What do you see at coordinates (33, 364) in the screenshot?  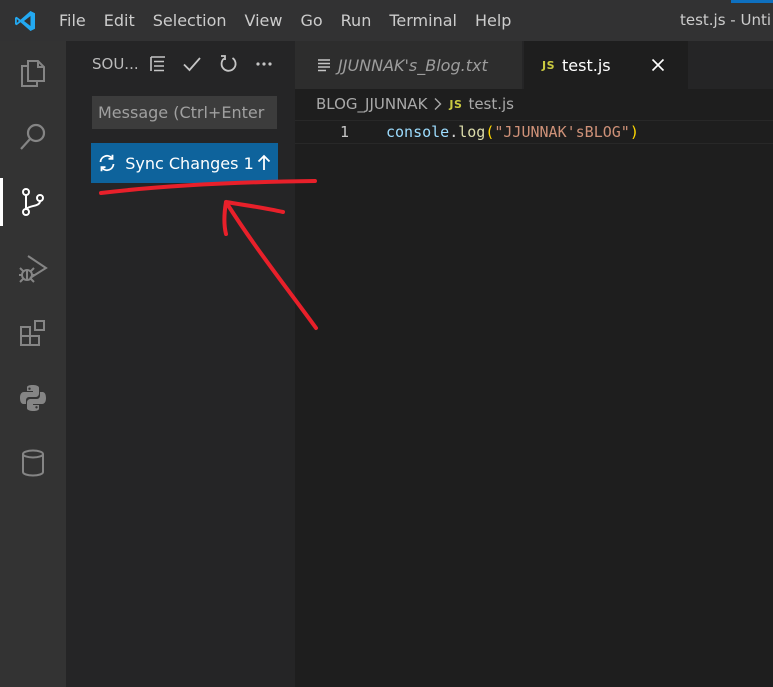 I see `activity-bar` at bounding box center [33, 364].